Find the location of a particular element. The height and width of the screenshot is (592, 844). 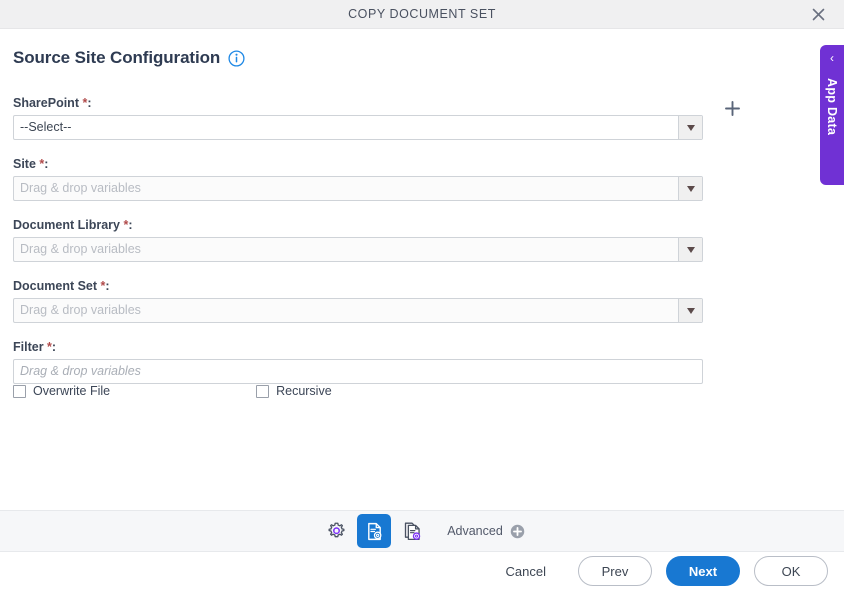

document-set-dropdown-placeholder: Drag & drop variables is located at coordinates (80, 310).